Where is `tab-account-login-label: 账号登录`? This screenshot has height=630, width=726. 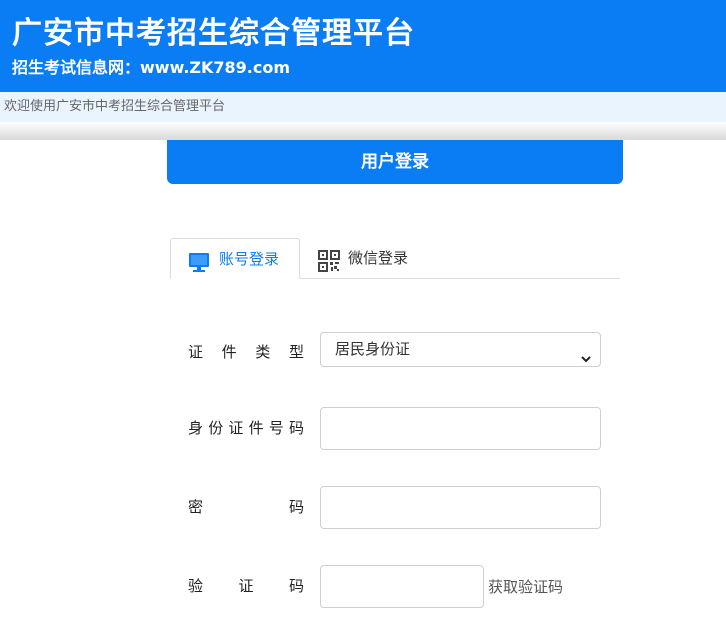
tab-account-login-label: 账号登录 is located at coordinates (249, 259).